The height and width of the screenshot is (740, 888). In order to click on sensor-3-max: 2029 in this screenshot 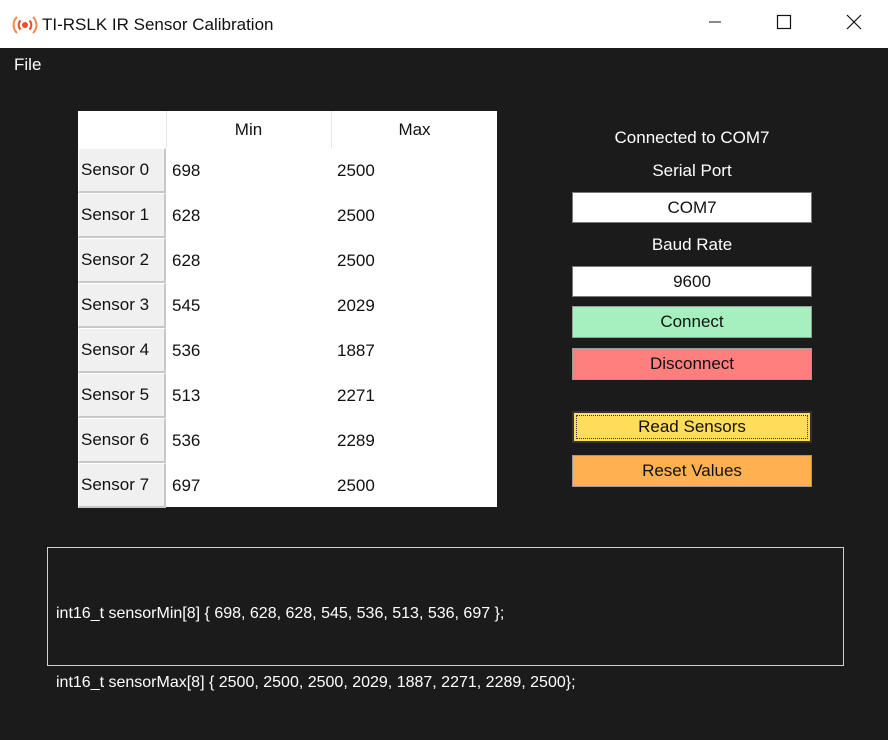, I will do `click(356, 305)`.